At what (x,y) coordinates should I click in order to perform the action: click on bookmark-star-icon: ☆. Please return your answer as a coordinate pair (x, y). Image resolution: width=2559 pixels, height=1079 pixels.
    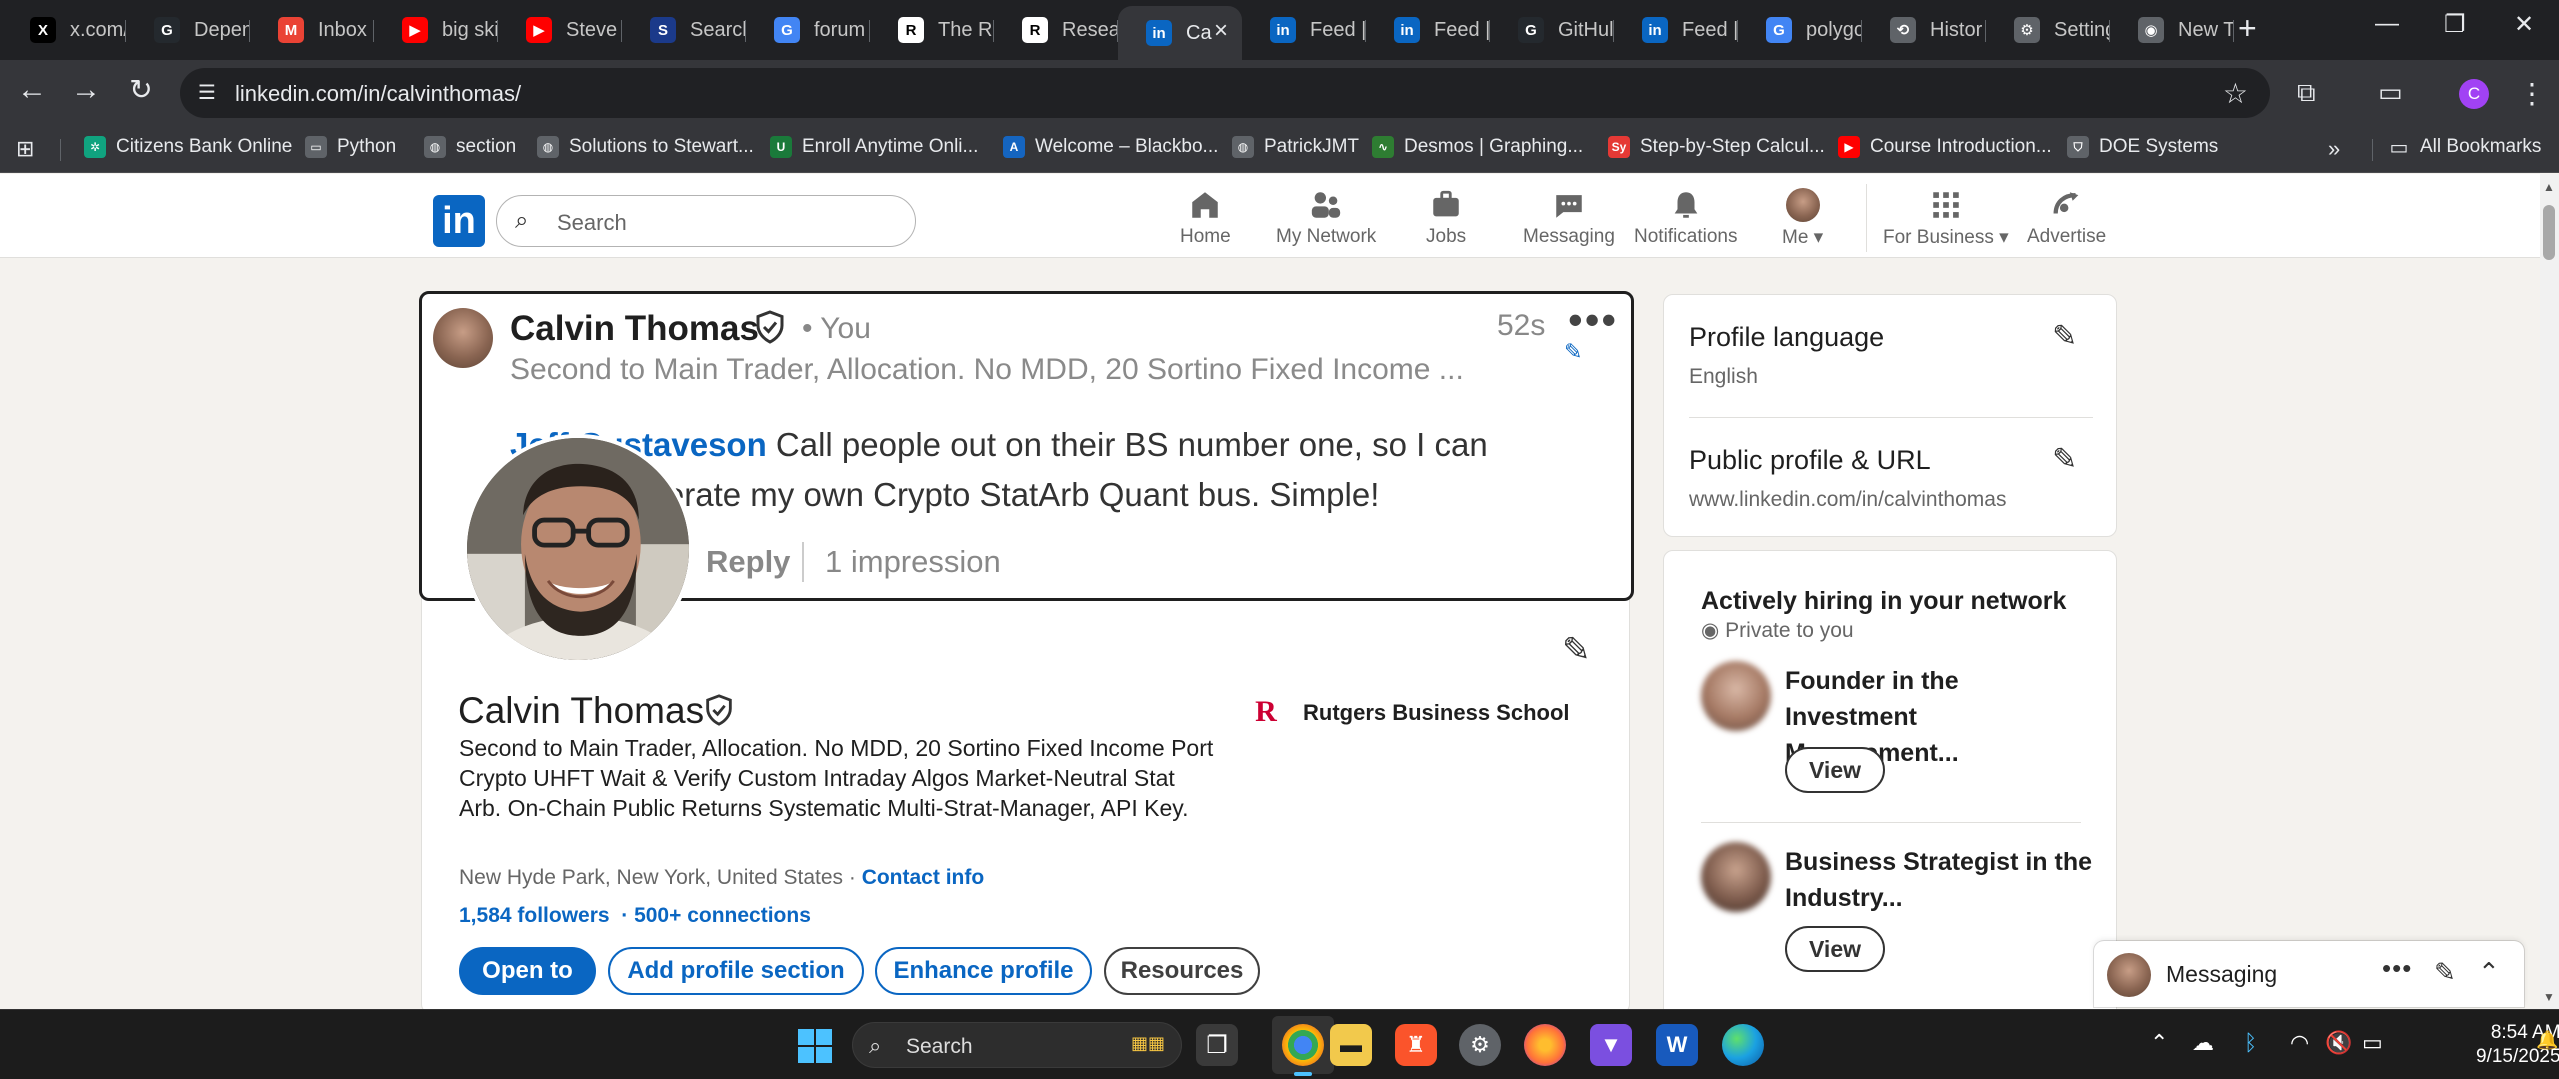
    Looking at the image, I should click on (2235, 93).